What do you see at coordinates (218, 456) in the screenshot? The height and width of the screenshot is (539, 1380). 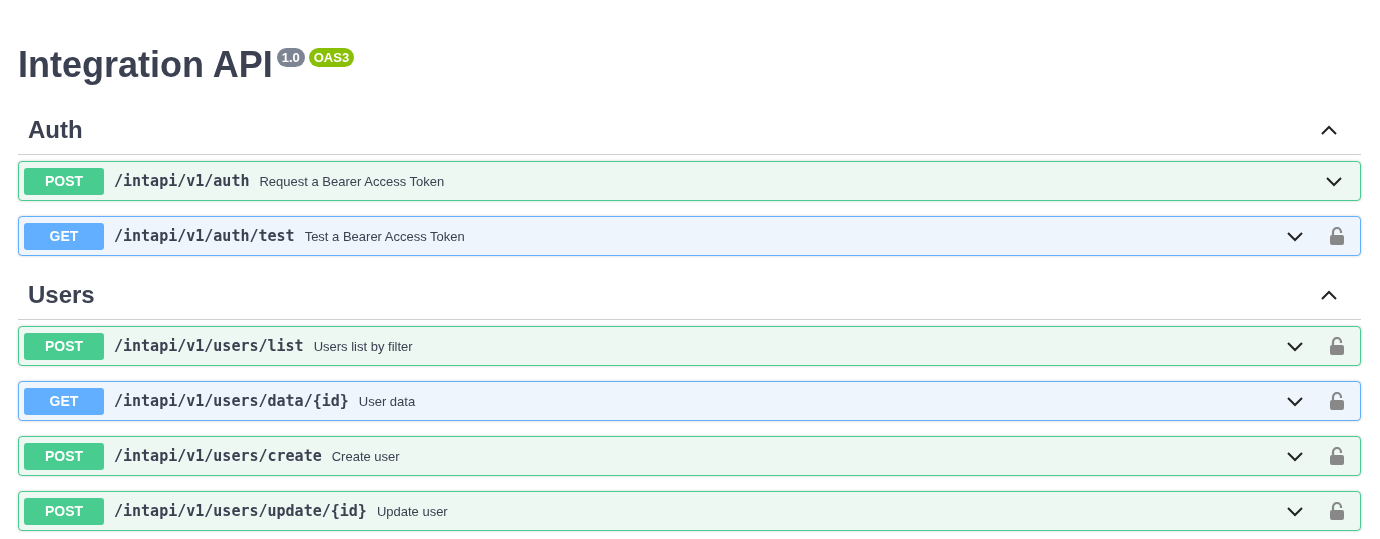 I see `endpoint-path: /intapi/v1/users/create` at bounding box center [218, 456].